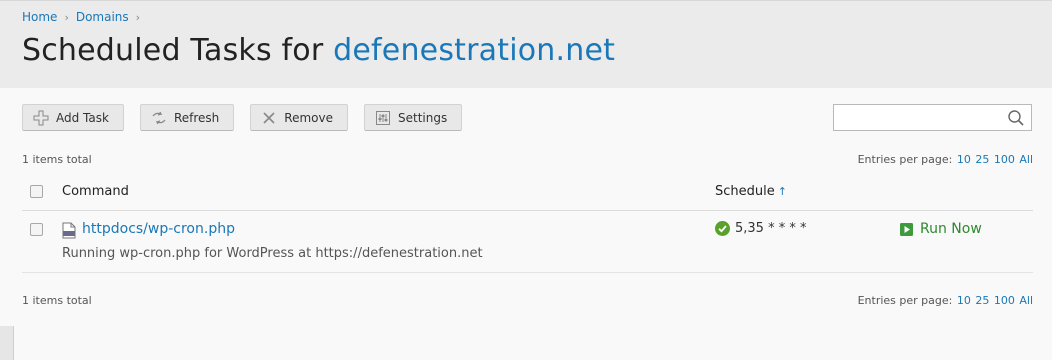 The image size is (1052, 360). Describe the element at coordinates (1016, 118) in the screenshot. I see `search-icon` at that location.